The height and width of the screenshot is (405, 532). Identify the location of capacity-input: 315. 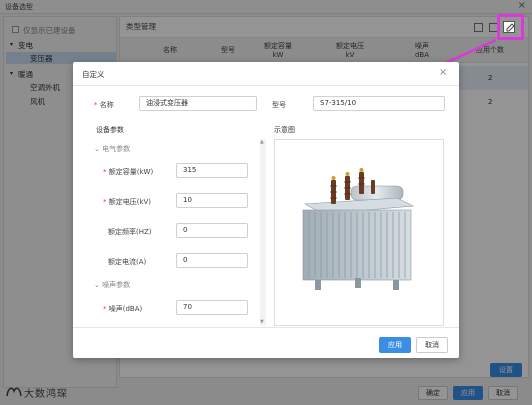
(212, 170).